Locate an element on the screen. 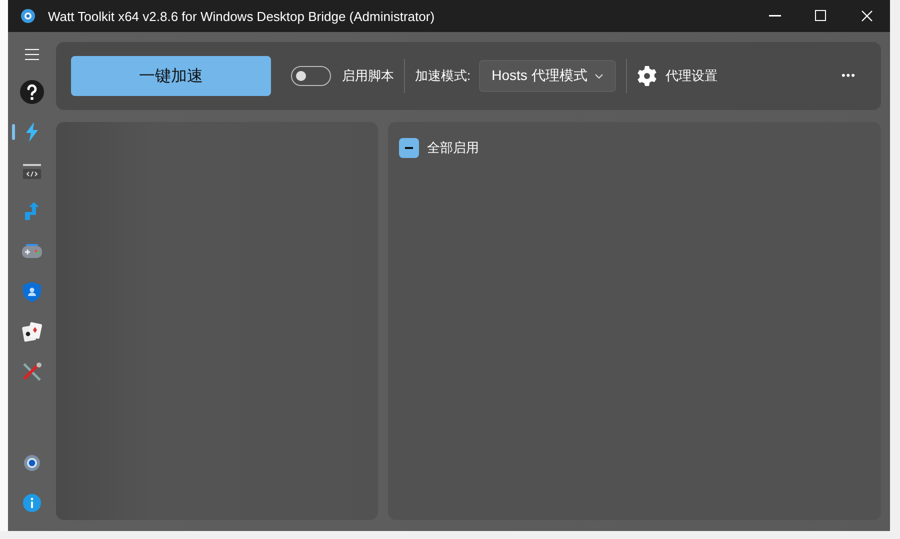 Image resolution: width=900 pixels, height=539 pixels. chevron-down-icon is located at coordinates (599, 76).